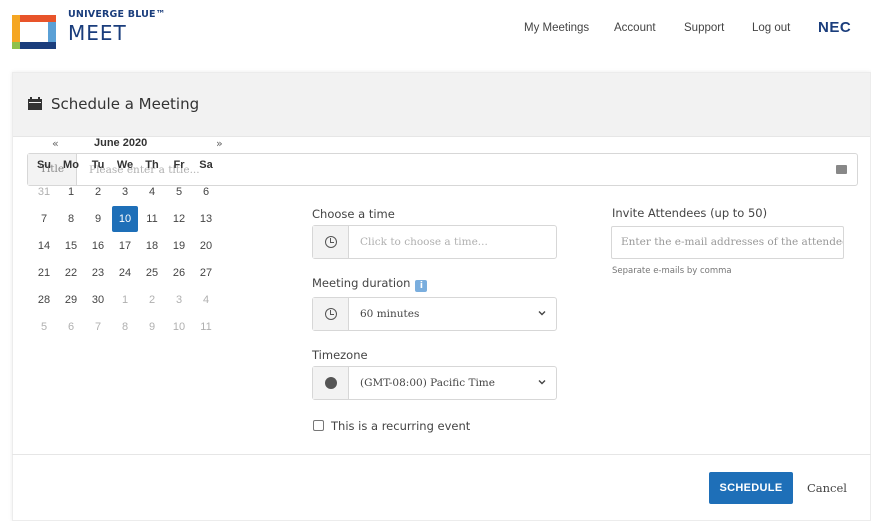 The width and height of the screenshot is (871, 521). I want to click on recurring-checkbox, so click(318, 425).